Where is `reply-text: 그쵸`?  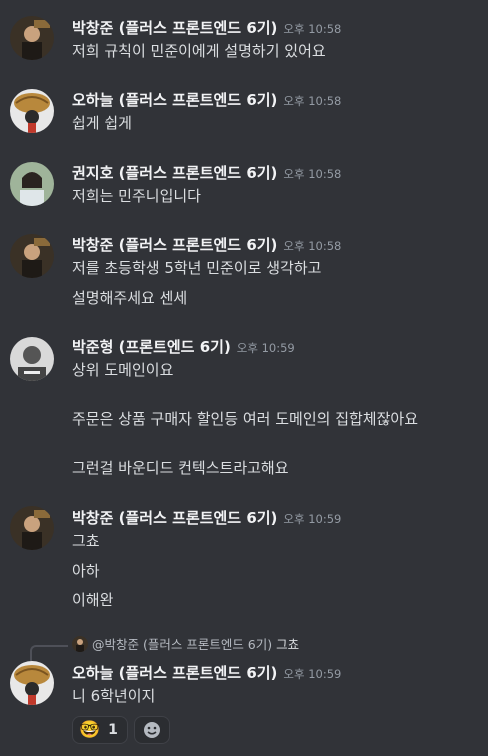
reply-text: 그쵸 is located at coordinates (288, 644).